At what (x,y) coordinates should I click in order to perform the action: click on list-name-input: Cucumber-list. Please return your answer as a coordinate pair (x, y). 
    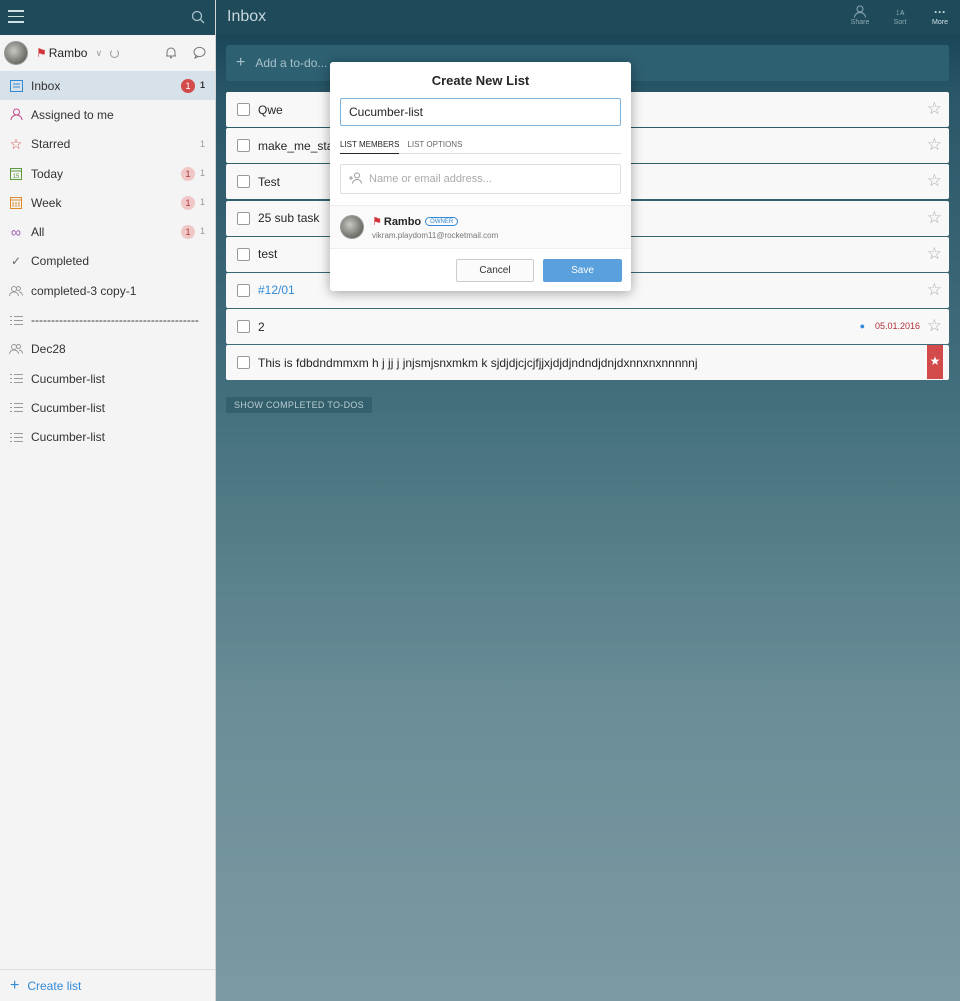
    Looking at the image, I should click on (480, 112).